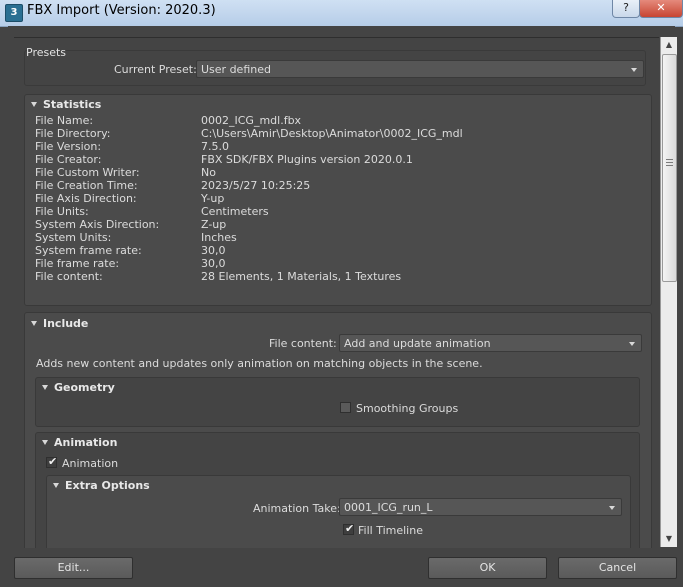 This screenshot has height=587, width=683. Describe the element at coordinates (208, 172) in the screenshot. I see `statistics-value: No` at that location.